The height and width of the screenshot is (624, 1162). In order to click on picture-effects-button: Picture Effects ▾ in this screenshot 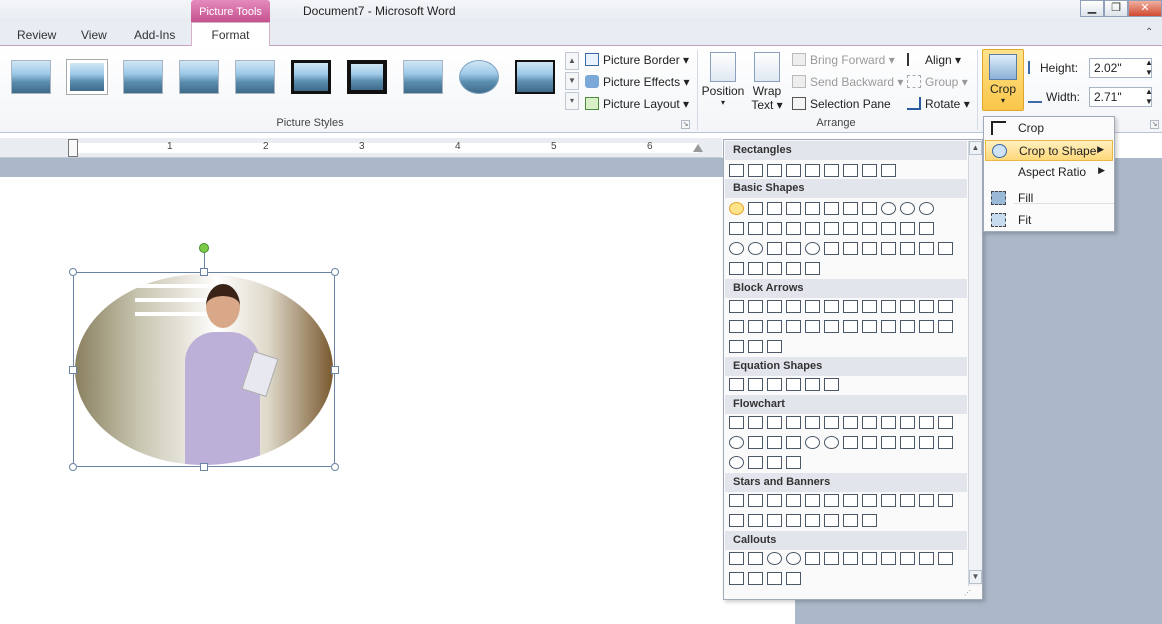, I will do `click(637, 82)`.